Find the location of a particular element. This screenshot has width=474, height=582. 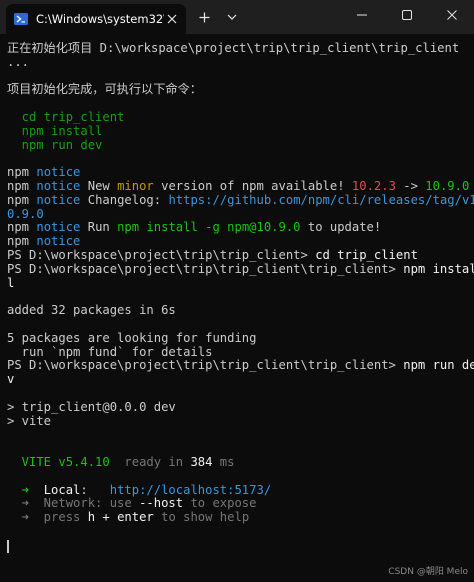

terminal-line: ➜ press h + enter to show help is located at coordinates (240, 517).